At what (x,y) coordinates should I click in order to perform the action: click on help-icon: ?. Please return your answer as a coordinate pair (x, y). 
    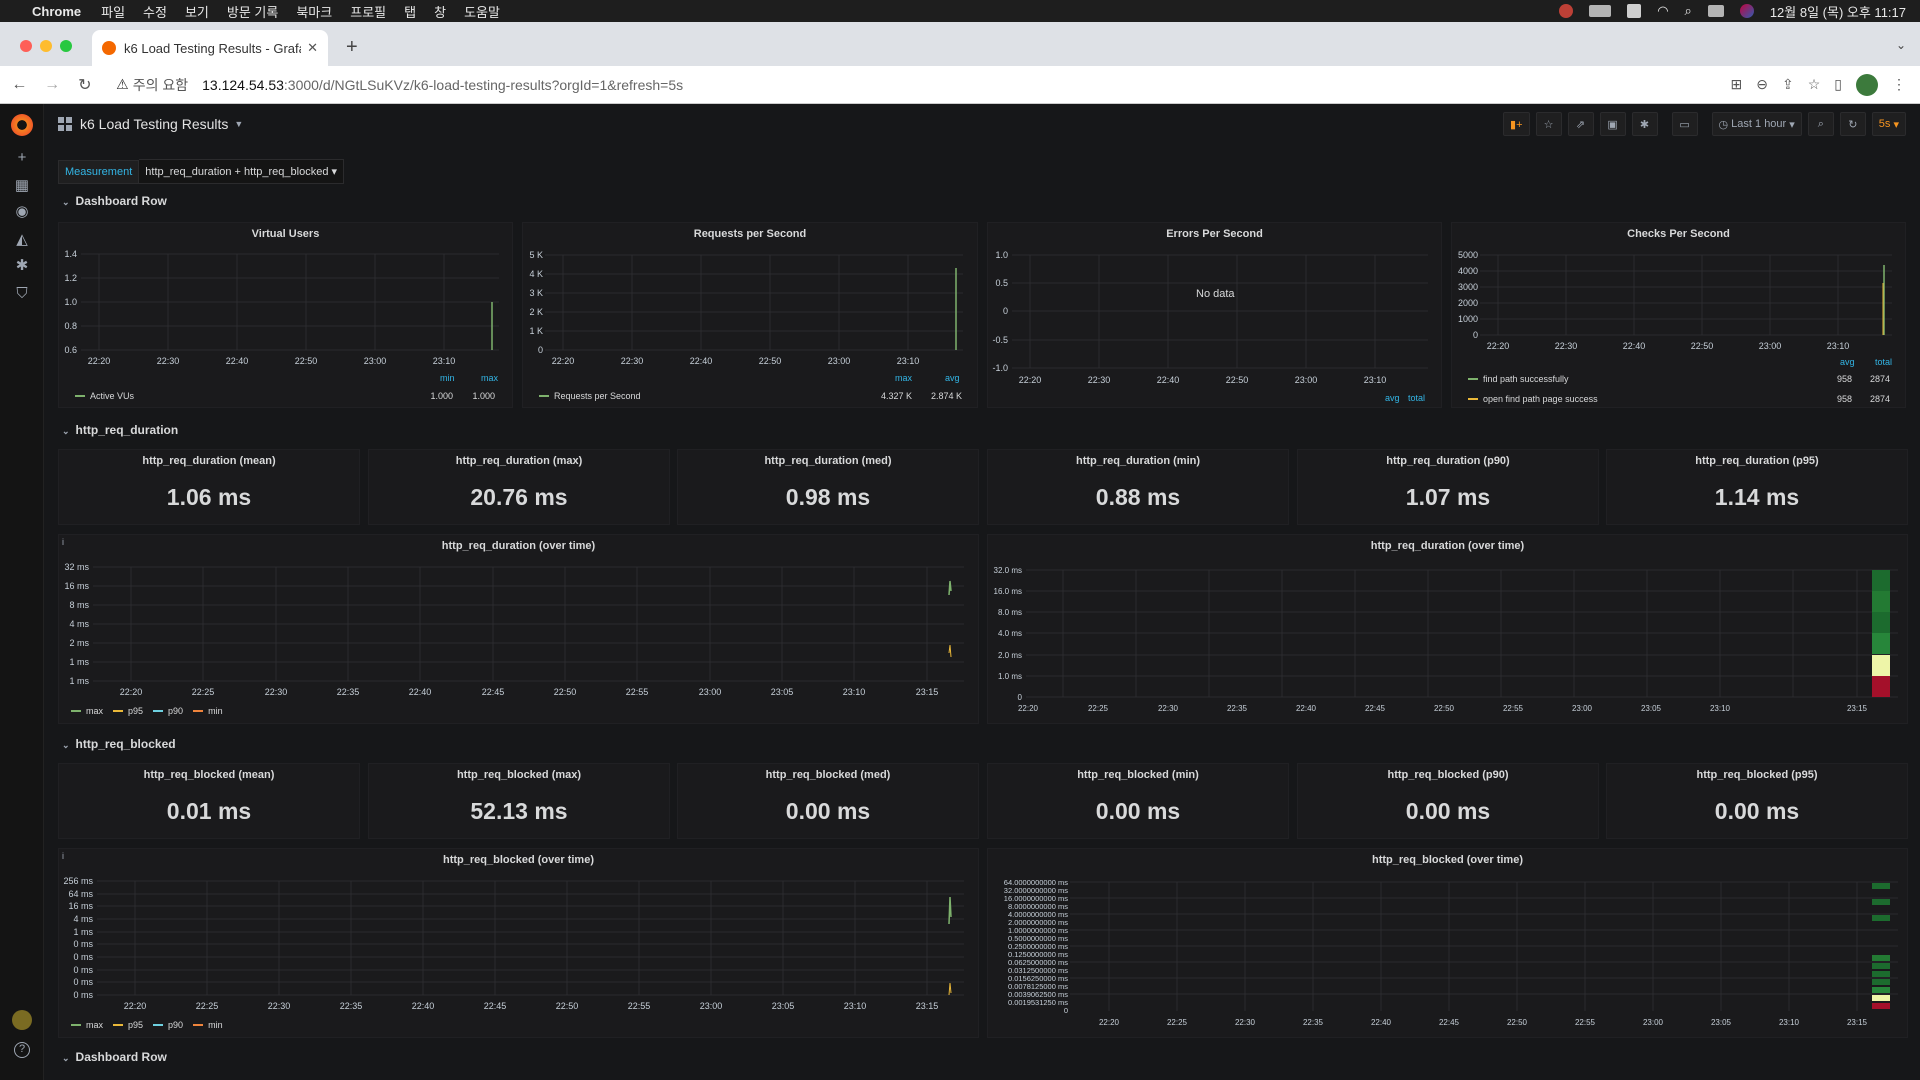
    Looking at the image, I should click on (22, 1050).